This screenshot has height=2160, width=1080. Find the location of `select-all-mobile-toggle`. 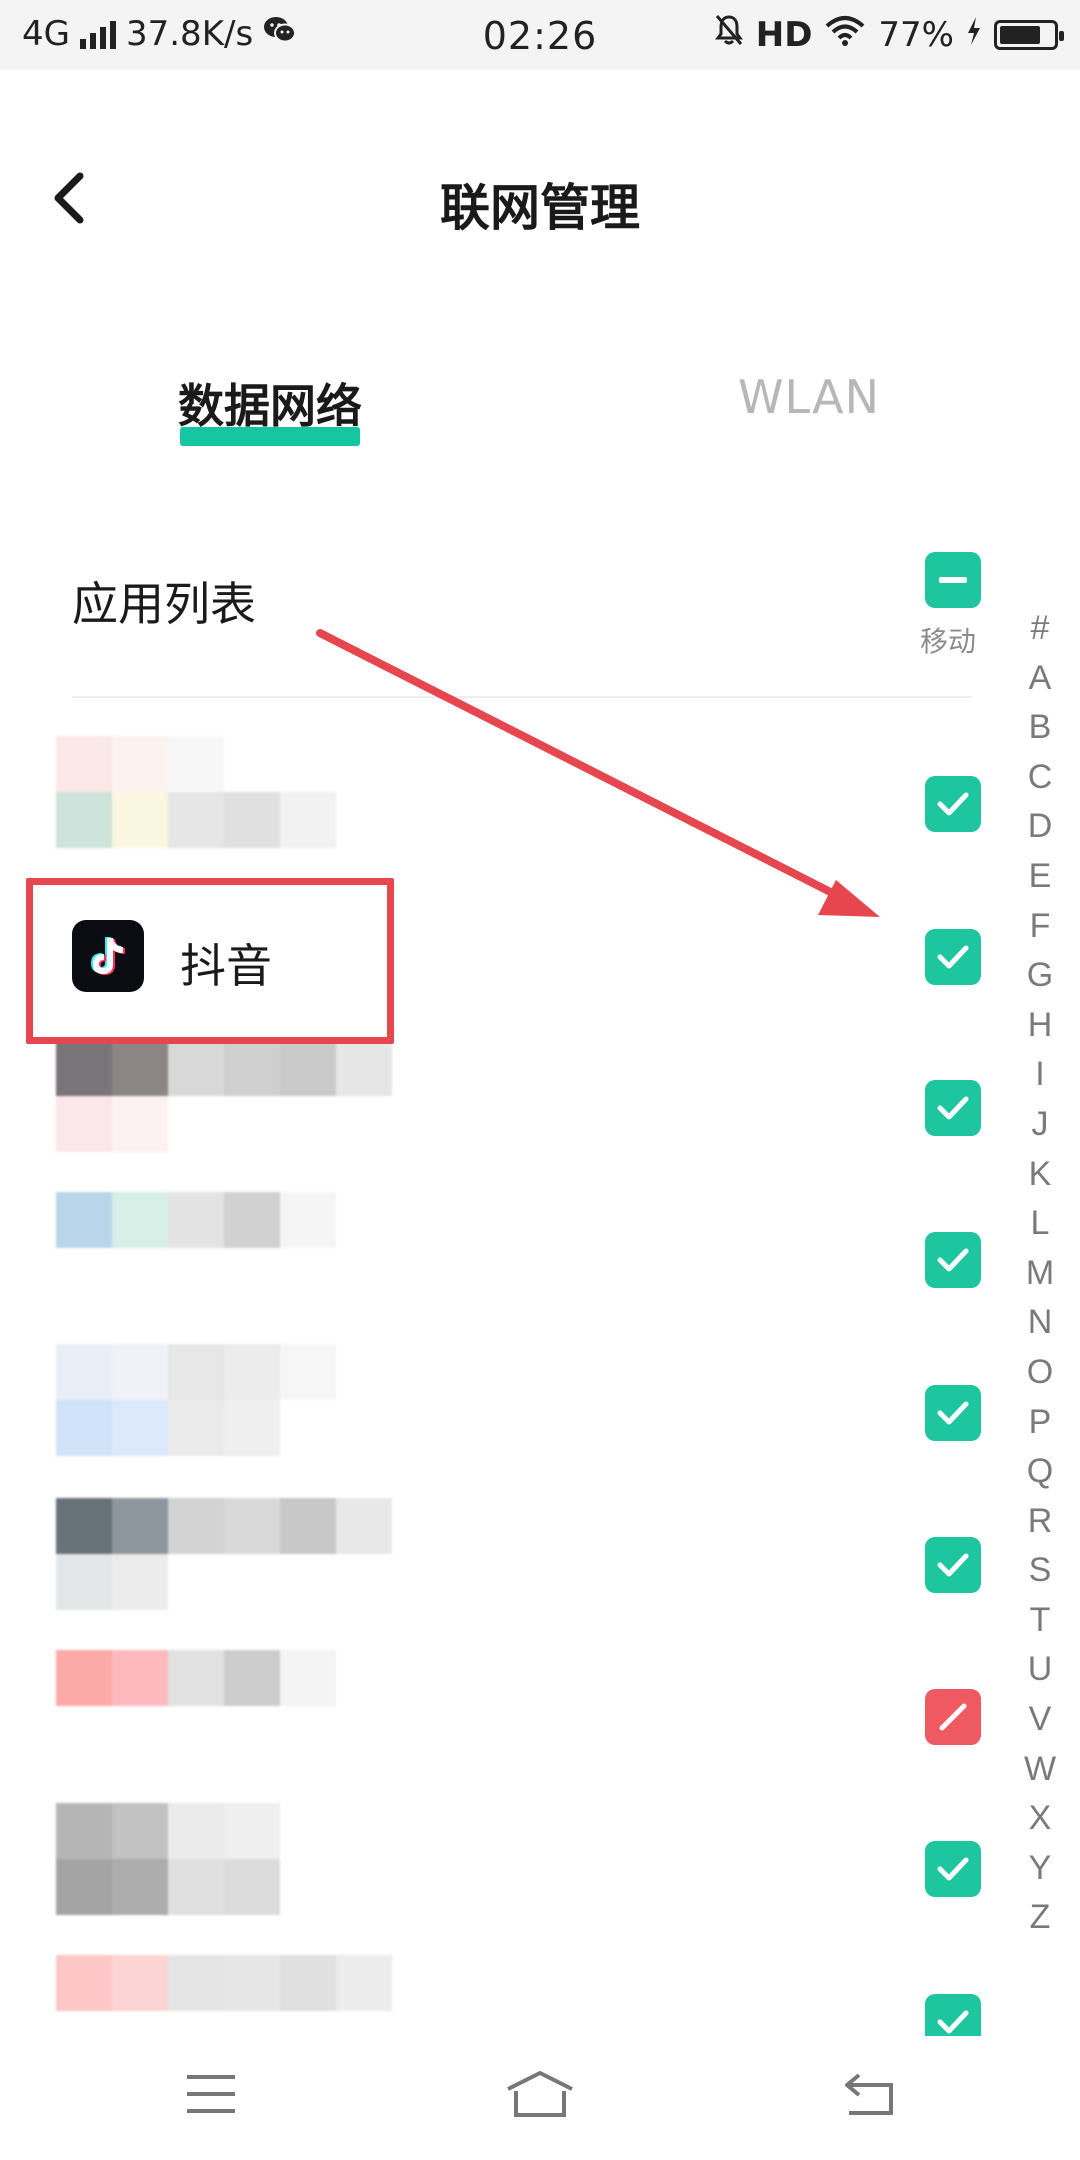

select-all-mobile-toggle is located at coordinates (953, 580).